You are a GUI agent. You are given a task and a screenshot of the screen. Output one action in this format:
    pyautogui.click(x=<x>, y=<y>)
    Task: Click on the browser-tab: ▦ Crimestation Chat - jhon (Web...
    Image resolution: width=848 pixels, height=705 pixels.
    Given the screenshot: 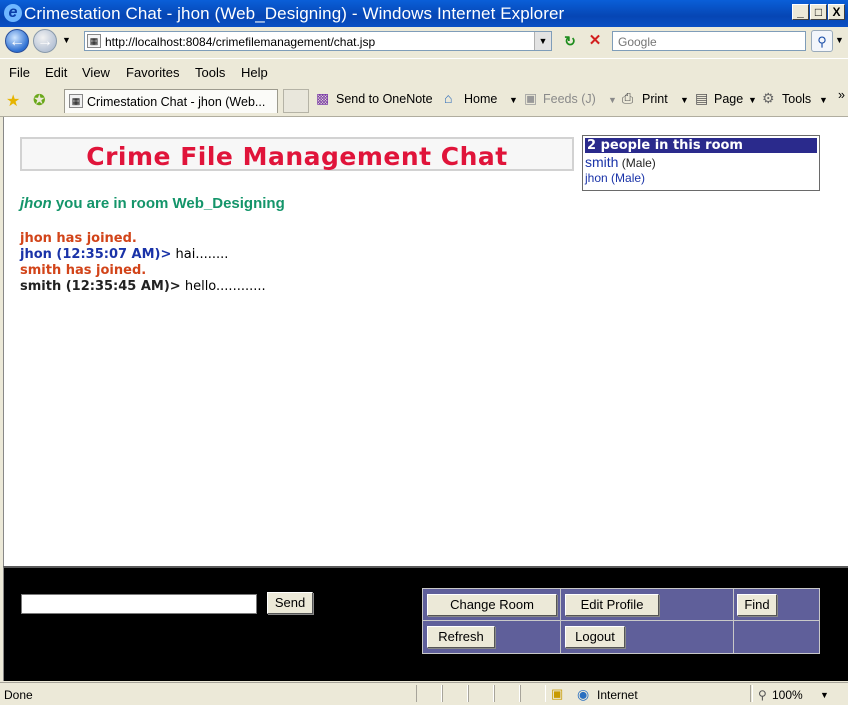 What is the action you would take?
    pyautogui.click(x=171, y=101)
    